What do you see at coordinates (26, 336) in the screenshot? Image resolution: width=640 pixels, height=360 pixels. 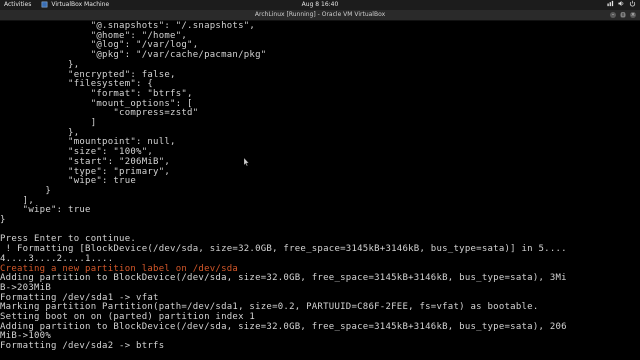 I see `console-line: MiB->100%` at bounding box center [26, 336].